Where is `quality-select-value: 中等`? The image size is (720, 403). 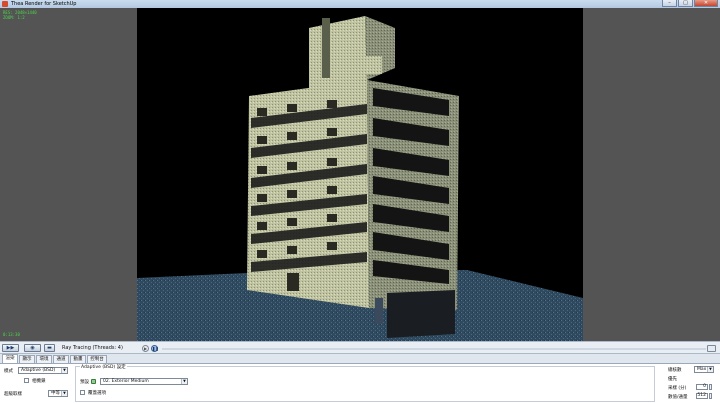 quality-select-value: 中等 is located at coordinates (55, 393).